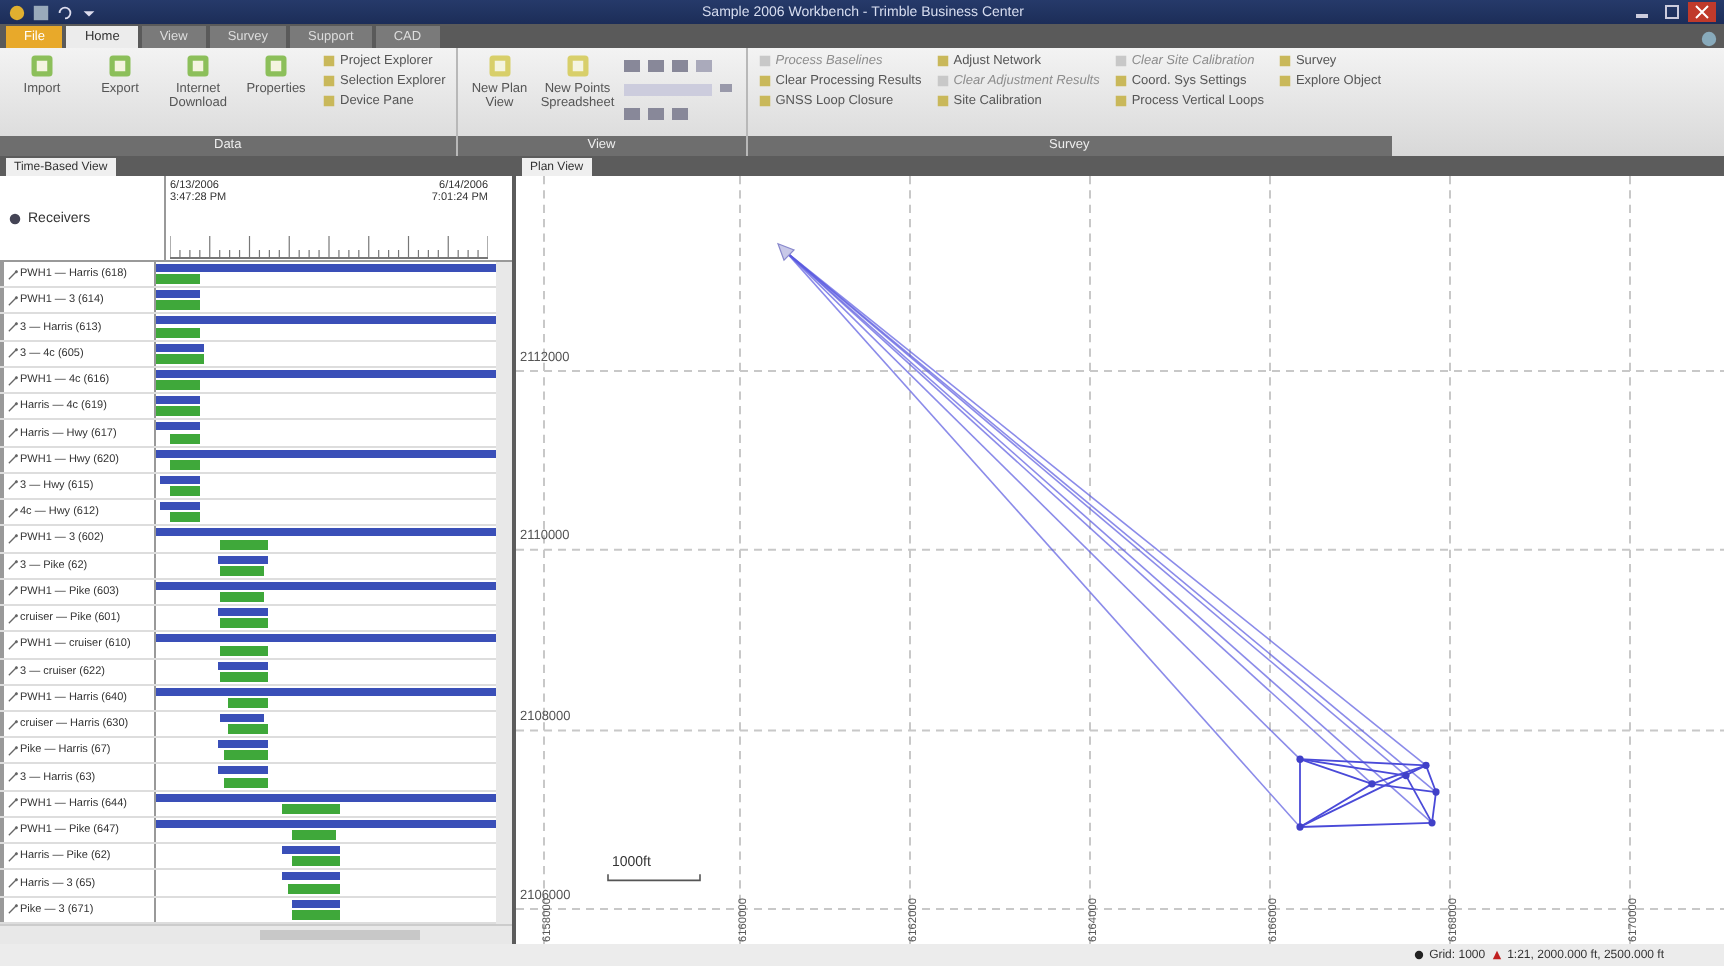  What do you see at coordinates (41, 12) in the screenshot?
I see `save-icon` at bounding box center [41, 12].